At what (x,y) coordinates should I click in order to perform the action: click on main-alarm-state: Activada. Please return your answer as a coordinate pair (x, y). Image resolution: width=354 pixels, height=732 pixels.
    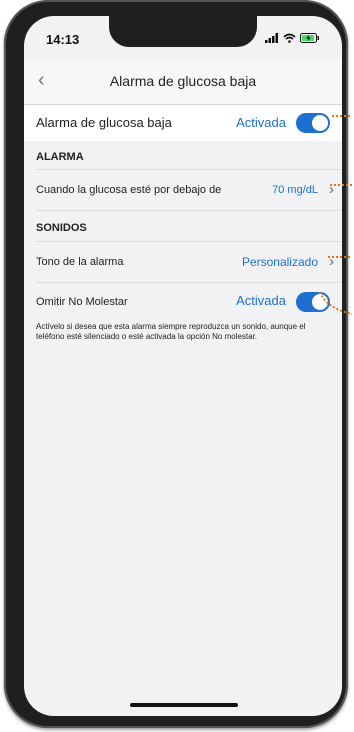
    Looking at the image, I should click on (261, 122).